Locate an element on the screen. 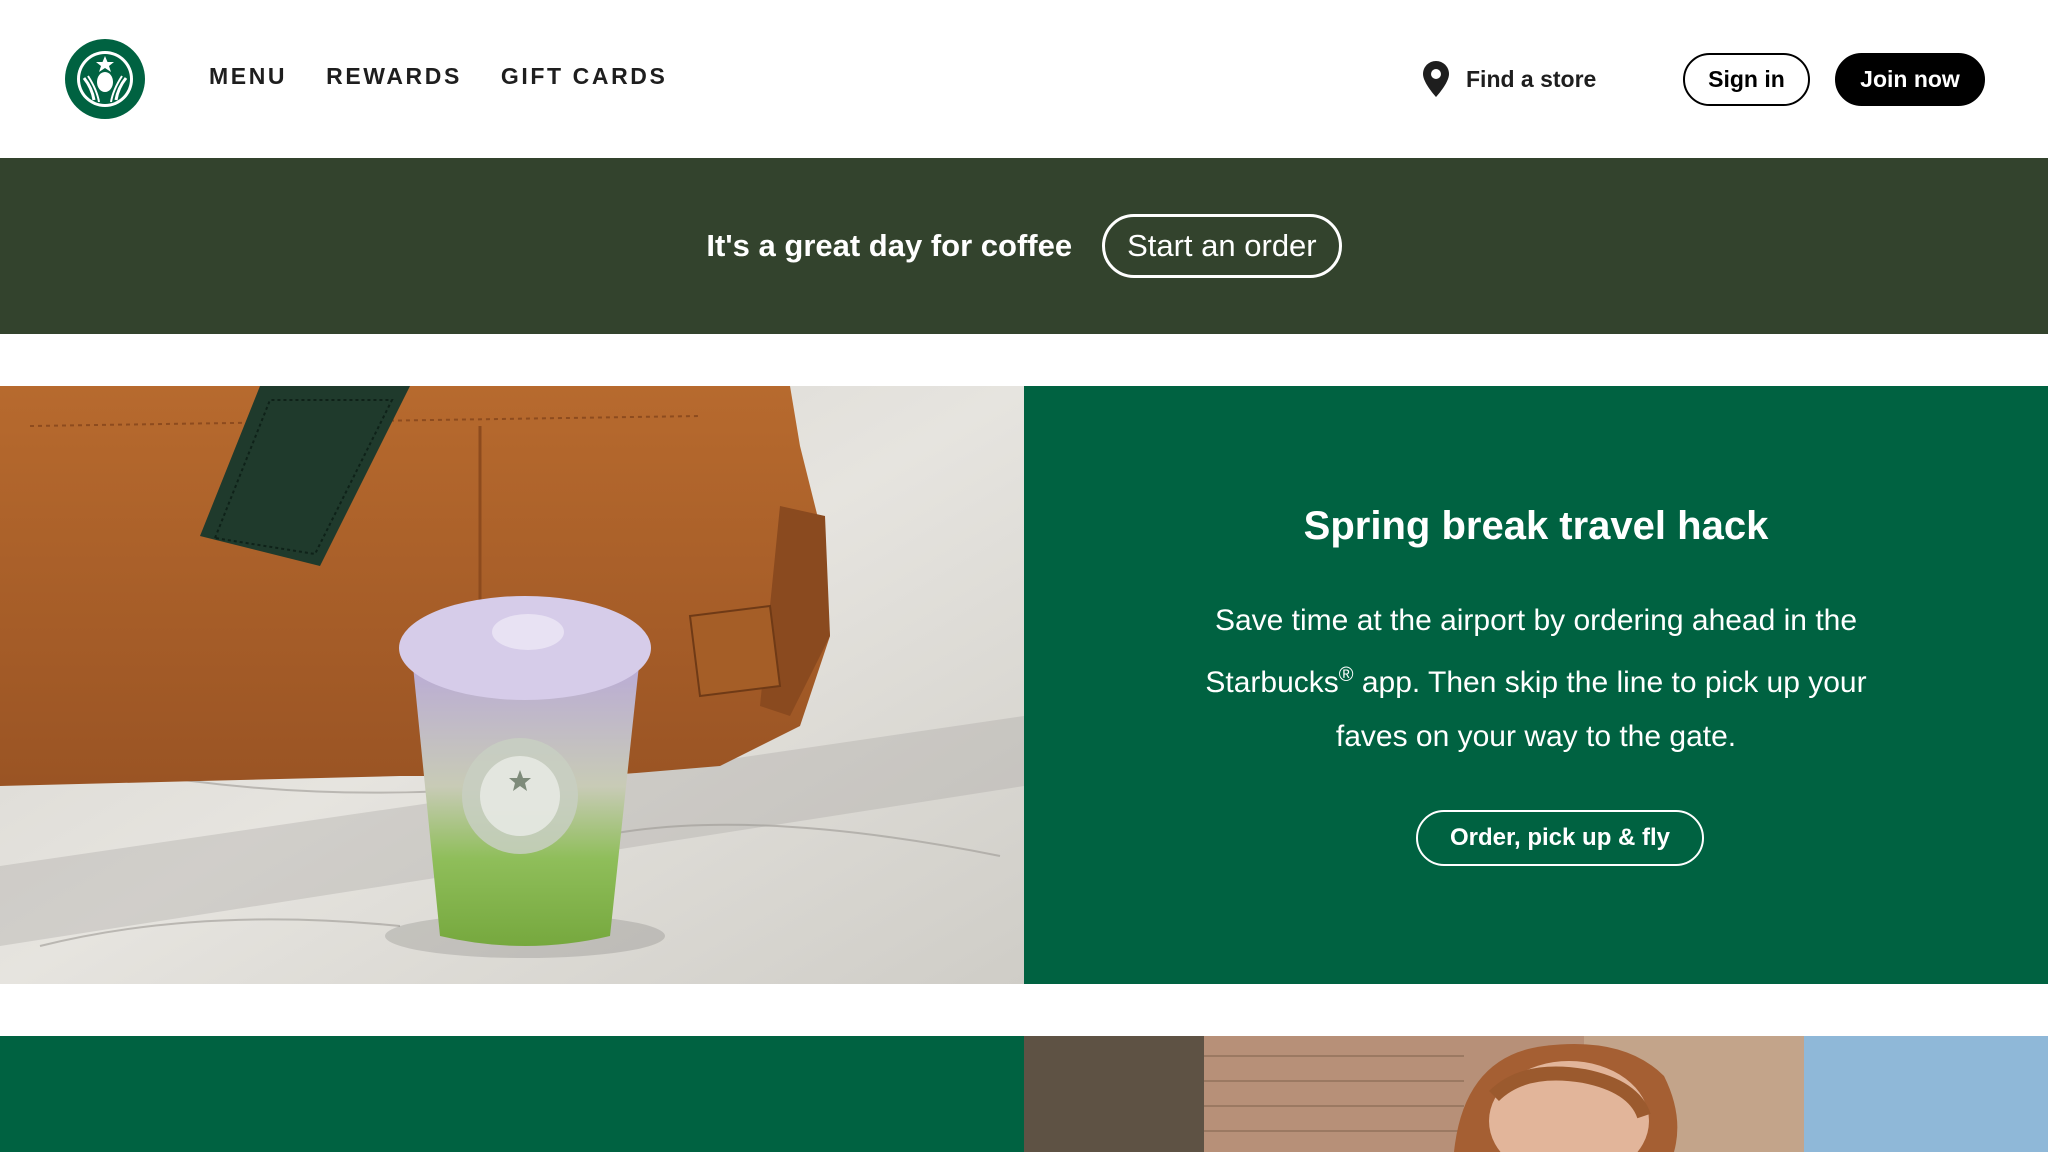  find-store-link: Find a store is located at coordinates (1509, 79).